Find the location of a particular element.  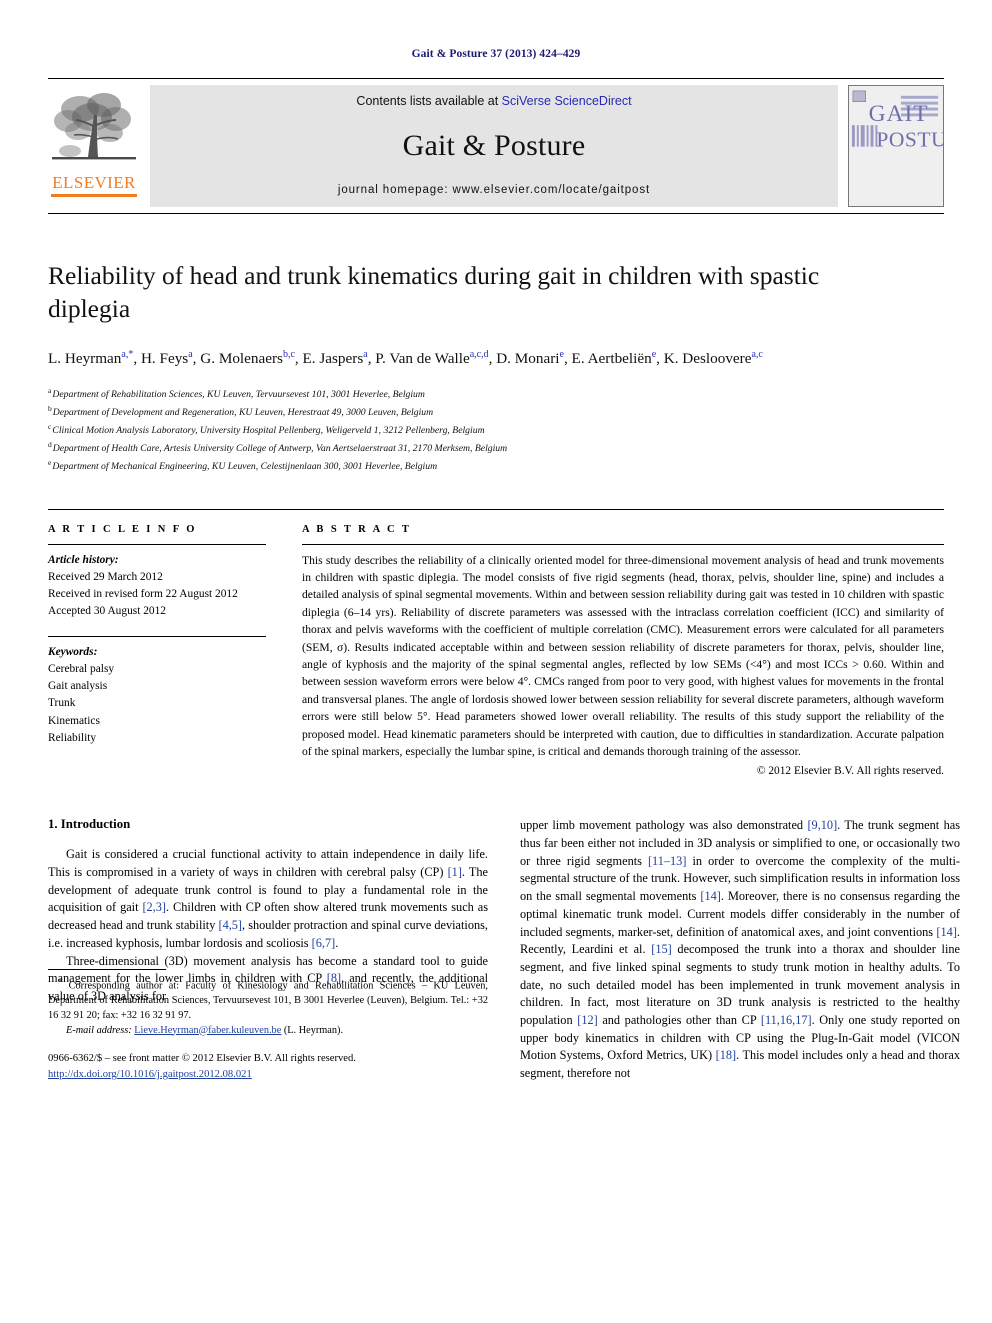

elsevier-rule is located at coordinates (94, 195).